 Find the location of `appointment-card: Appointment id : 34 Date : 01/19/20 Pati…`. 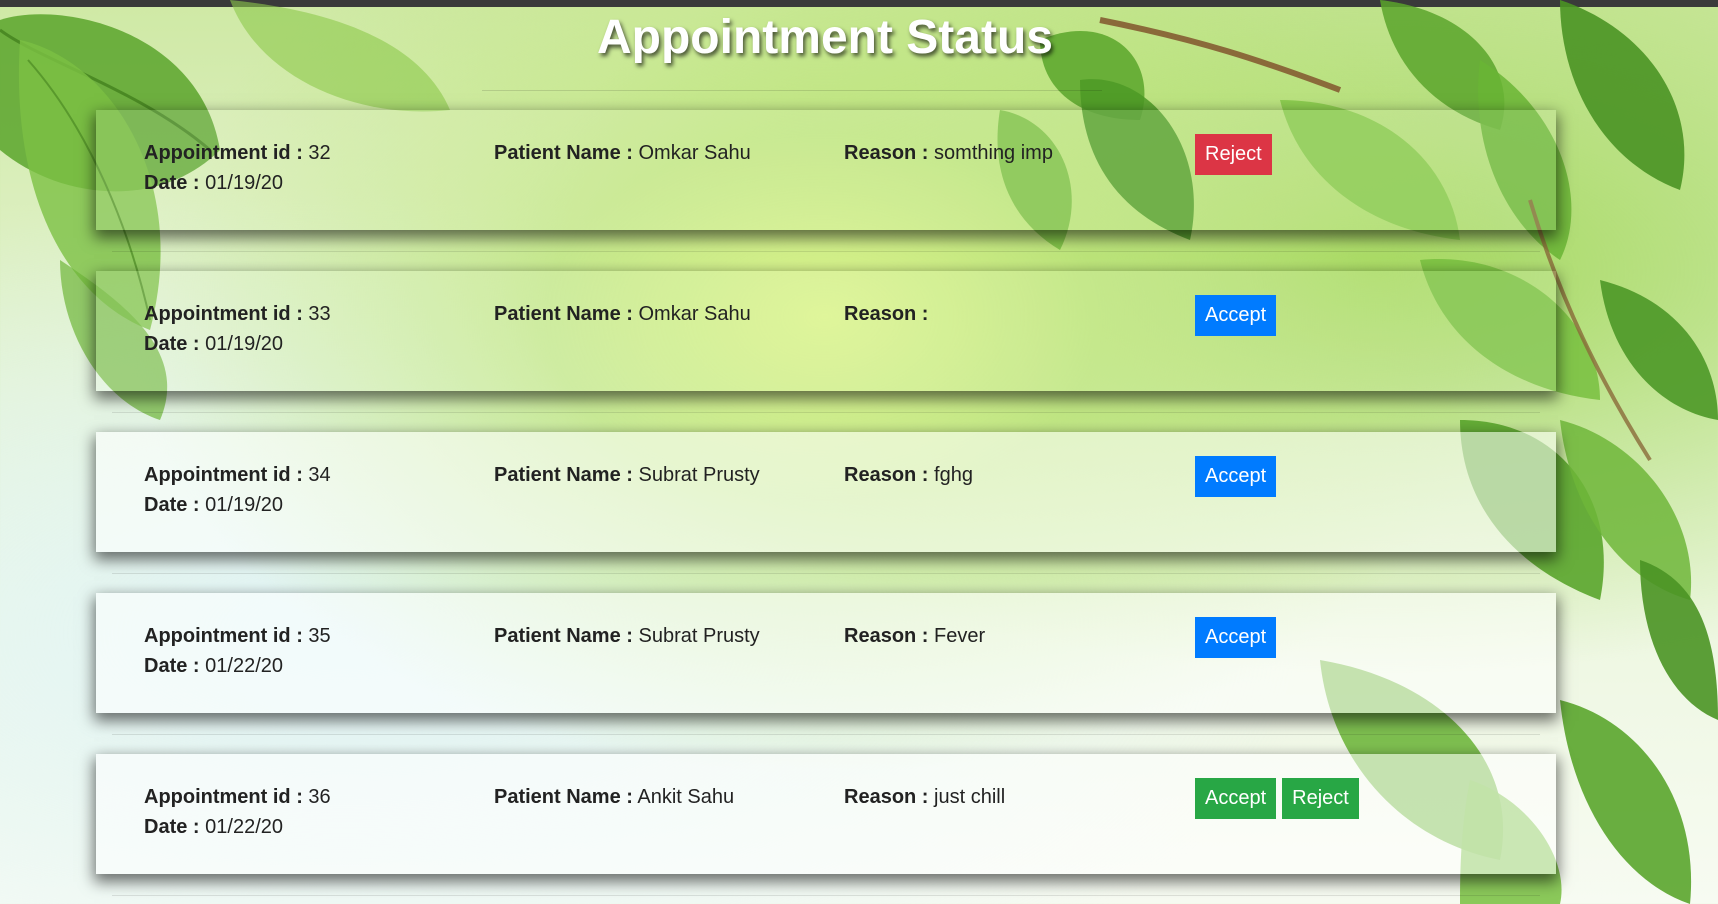

appointment-card: Appointment id : 34 Date : 01/19/20 Pati… is located at coordinates (826, 503).